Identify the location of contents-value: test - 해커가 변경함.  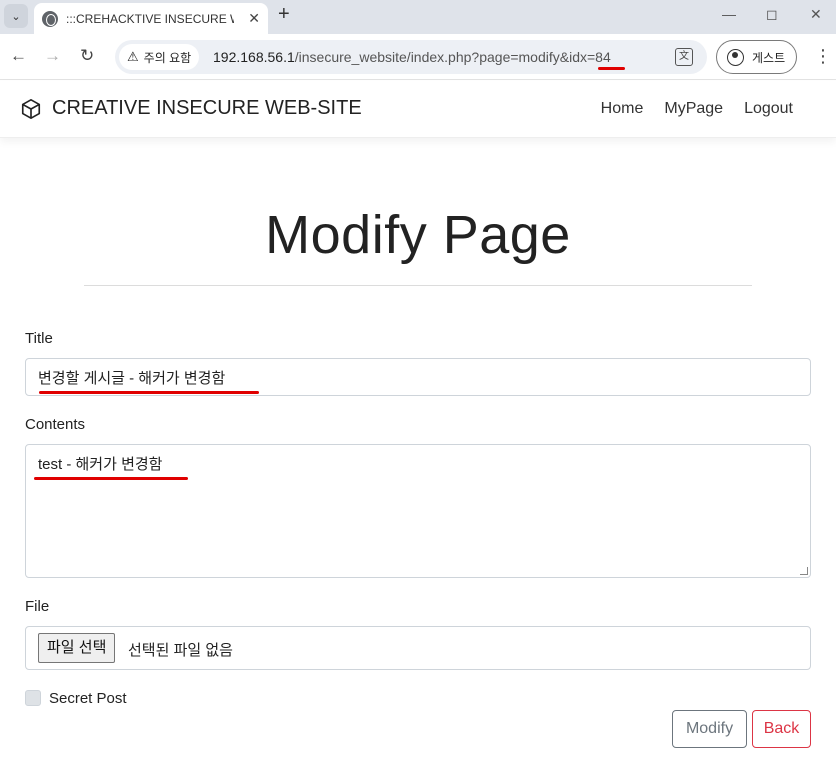
(100, 464).